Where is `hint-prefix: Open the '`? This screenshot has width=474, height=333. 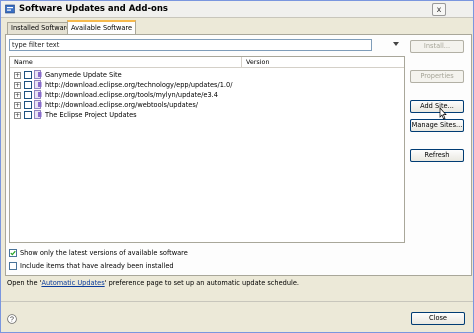 hint-prefix: Open the ' is located at coordinates (24, 283).